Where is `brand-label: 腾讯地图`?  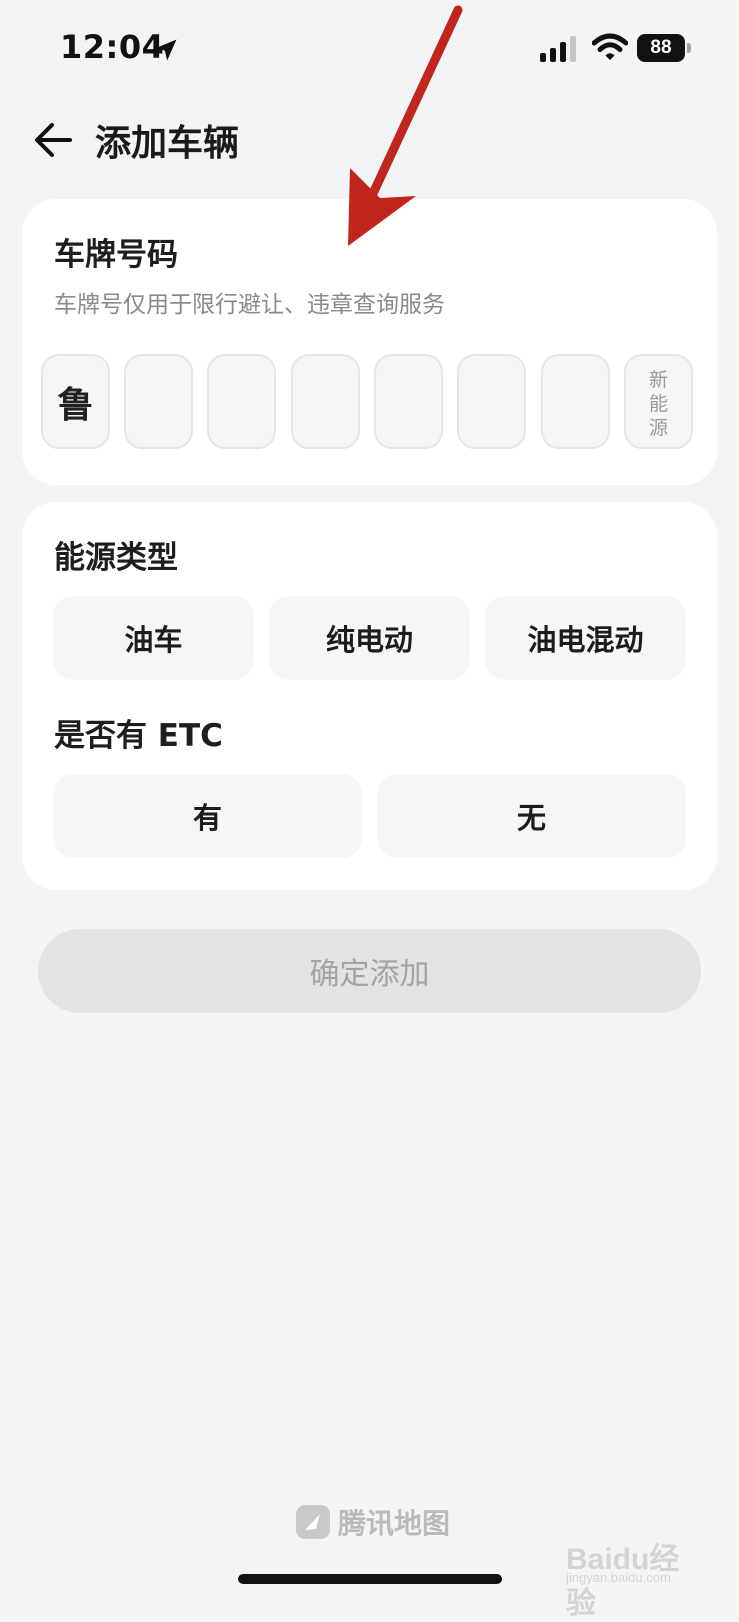
brand-label: 腾讯地图 is located at coordinates (394, 1523).